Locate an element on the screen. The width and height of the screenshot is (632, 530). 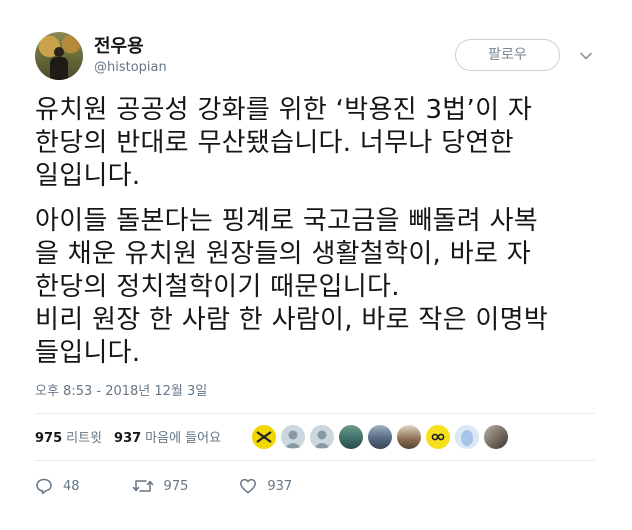
like-stat-label: 마음에 들어요 is located at coordinates (183, 438).